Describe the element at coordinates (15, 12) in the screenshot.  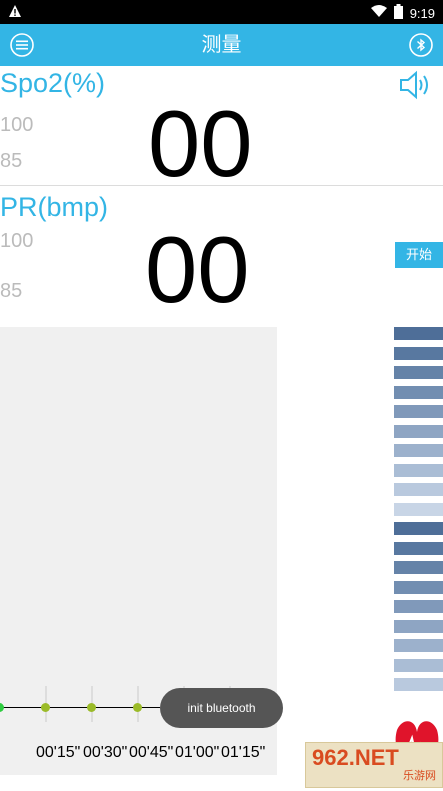
I see `warning-icon` at that location.